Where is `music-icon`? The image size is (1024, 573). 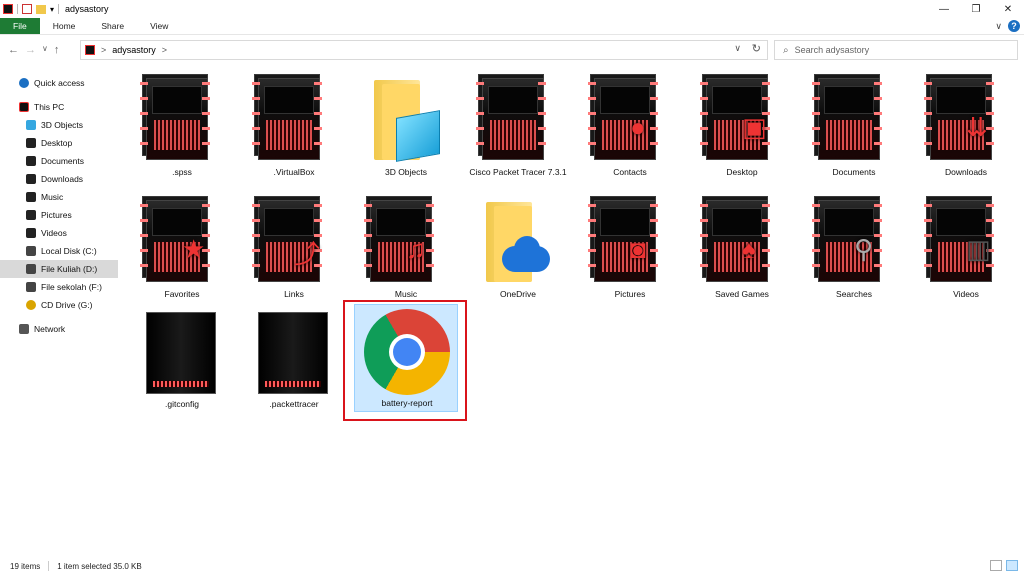 music-icon is located at coordinates (31, 197).